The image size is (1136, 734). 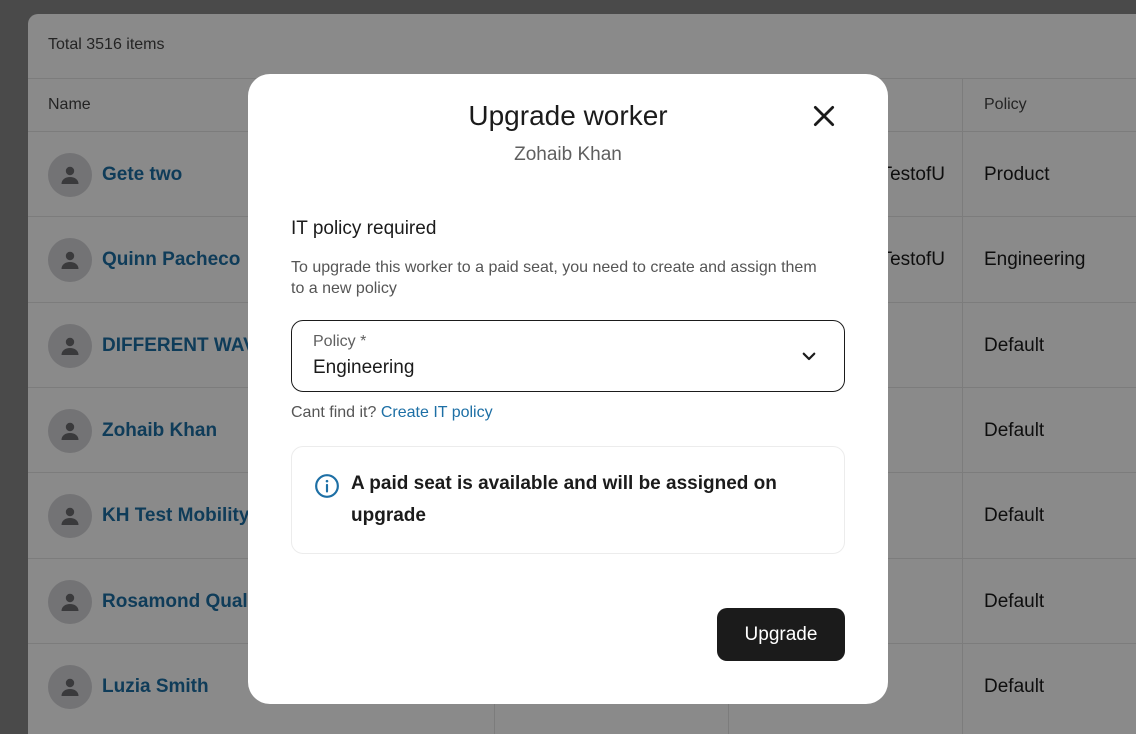 I want to click on upgrade-button: Upgrade, so click(x=781, y=634).